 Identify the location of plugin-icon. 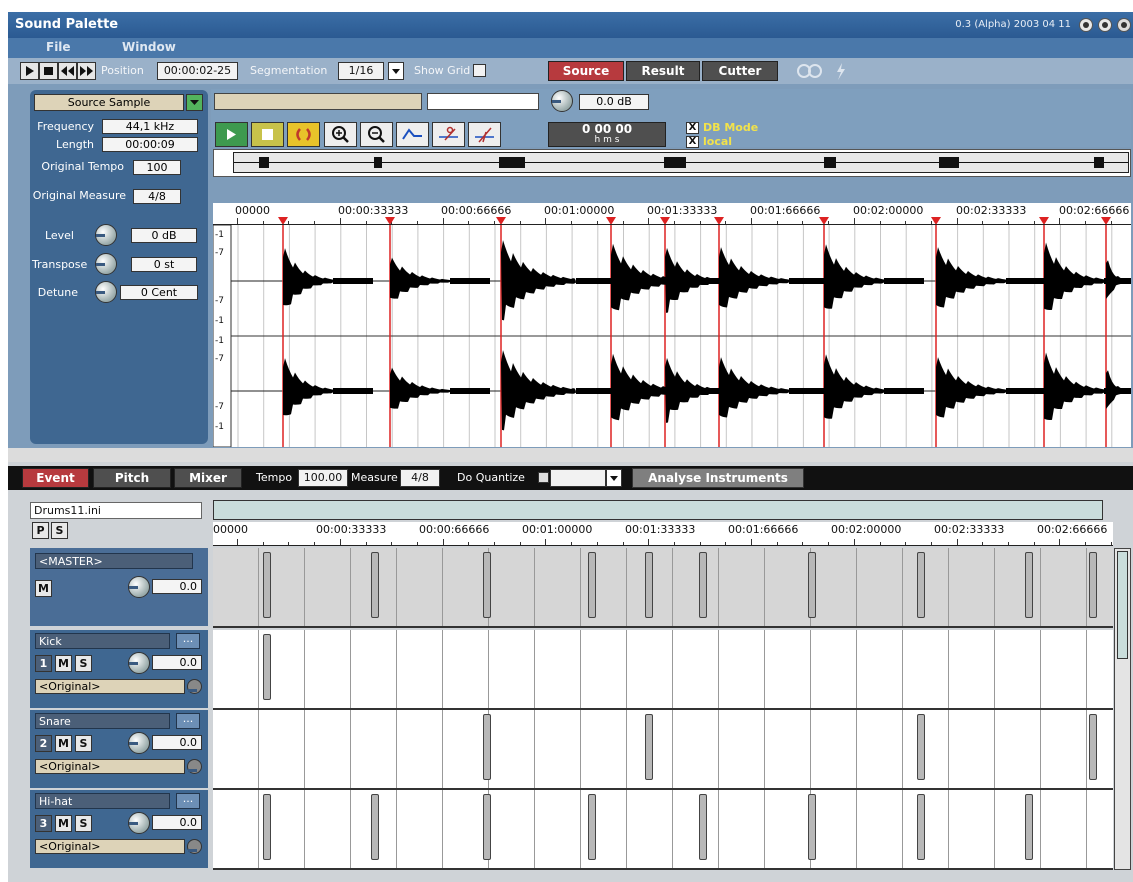
(840, 71).